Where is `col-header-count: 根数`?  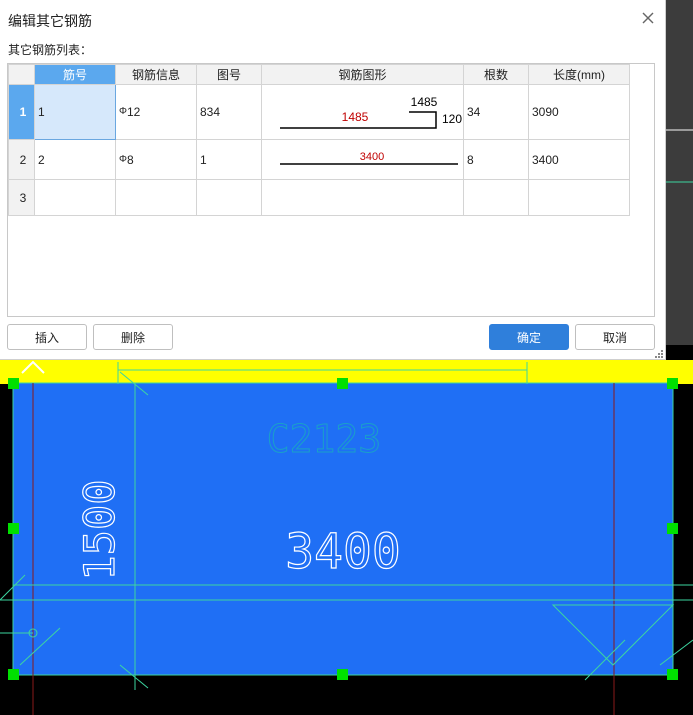 col-header-count: 根数 is located at coordinates (496, 74).